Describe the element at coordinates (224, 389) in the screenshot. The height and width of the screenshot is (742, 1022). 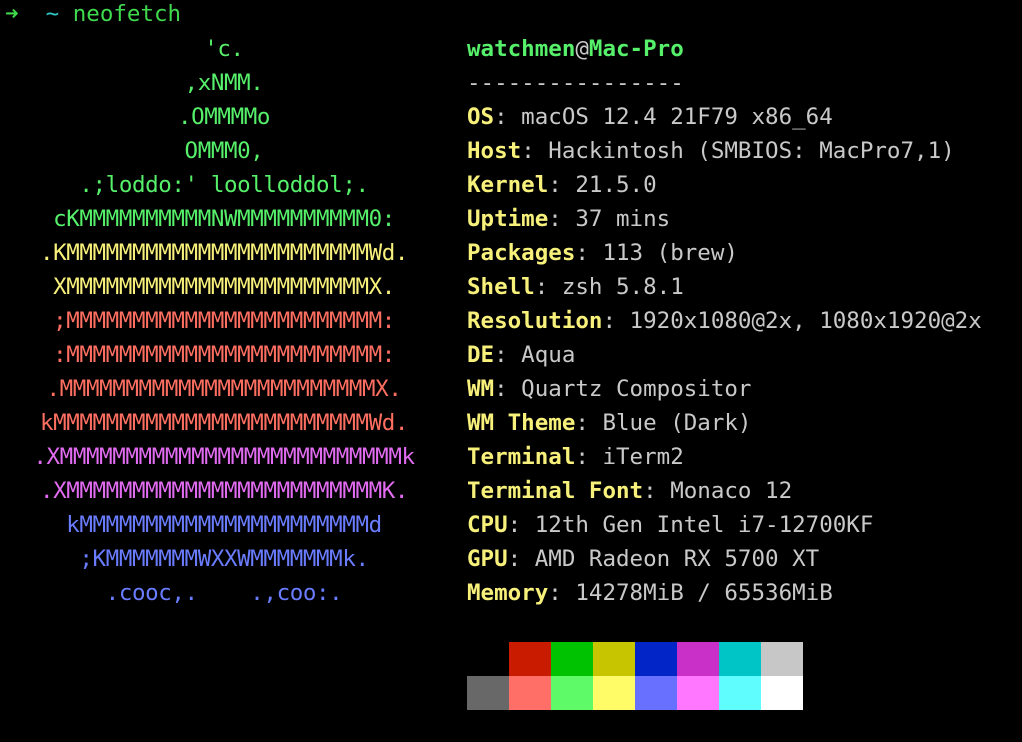
I see `logo-line: .MMMMMMMMMMMMMMMMMMMMMMMMX.` at that location.